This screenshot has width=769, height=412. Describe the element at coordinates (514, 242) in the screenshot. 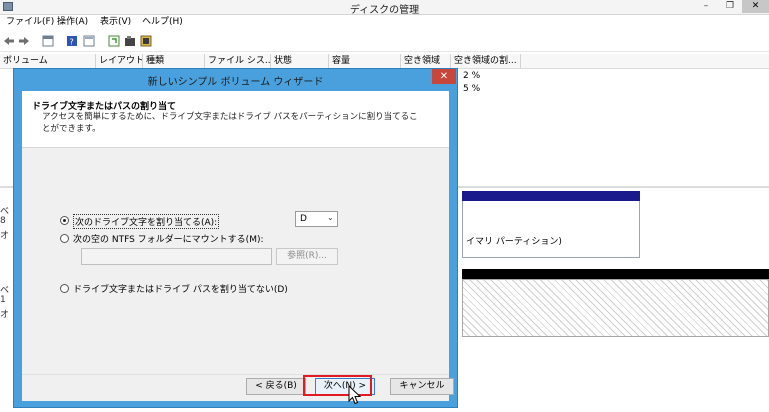

I see `partition-label: イマリ パーティション)` at that location.